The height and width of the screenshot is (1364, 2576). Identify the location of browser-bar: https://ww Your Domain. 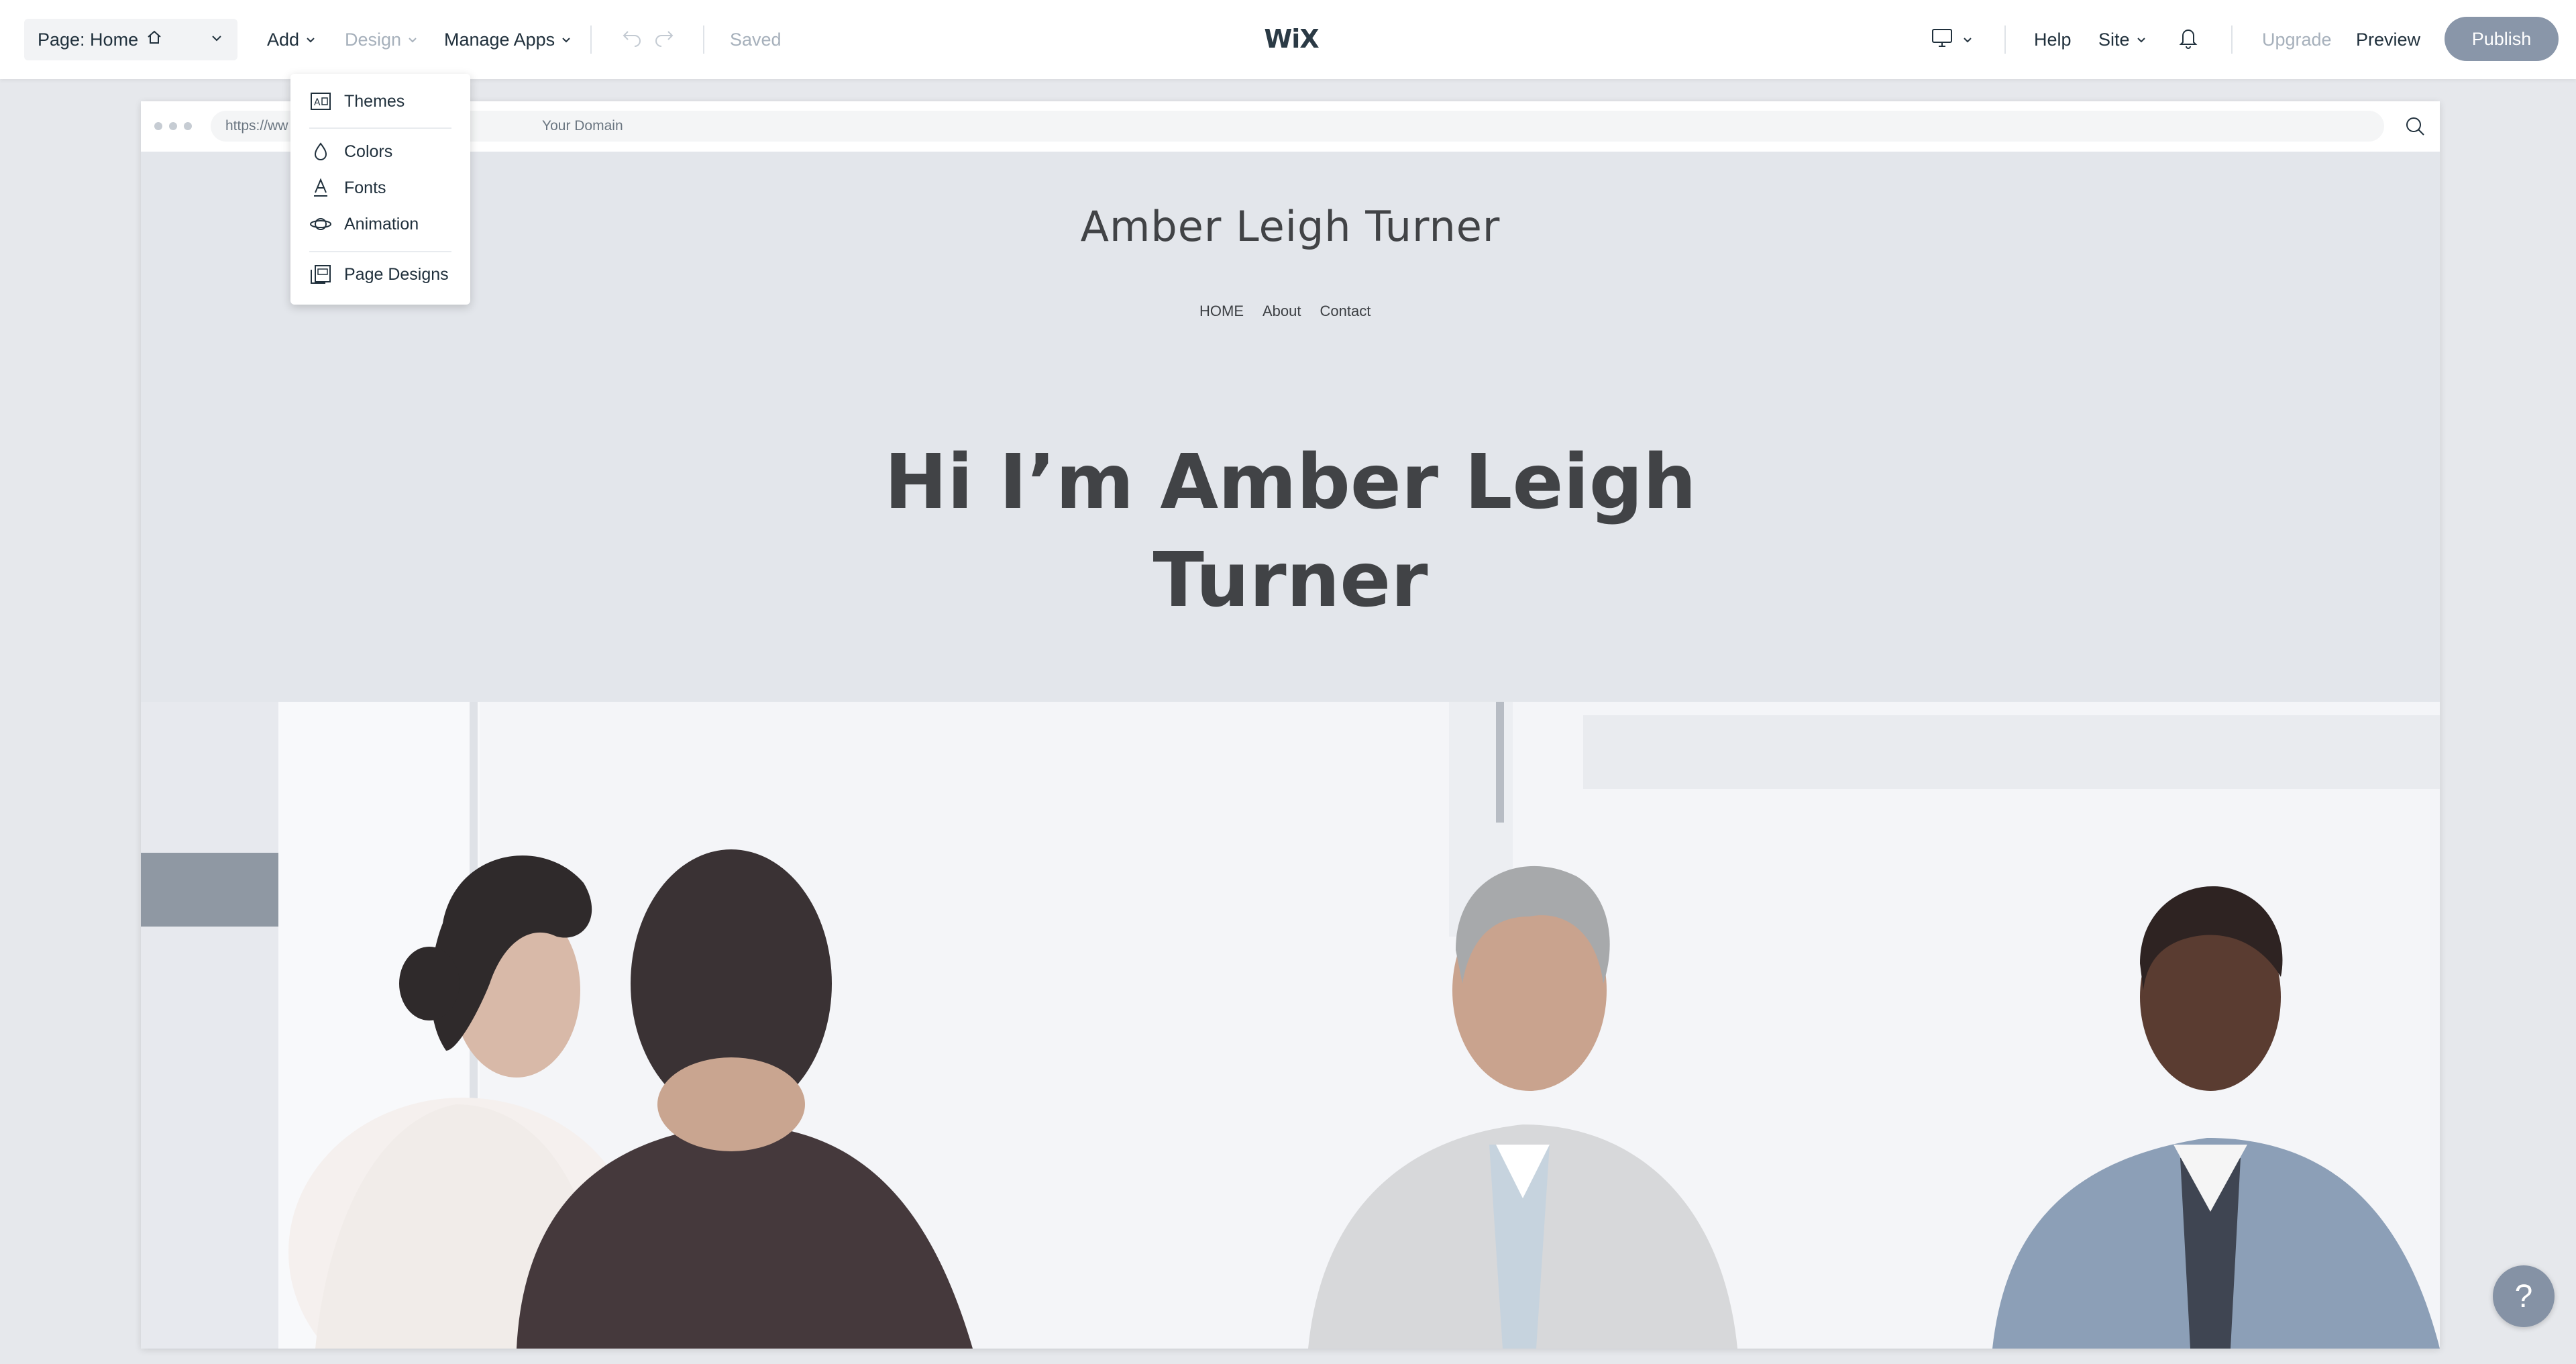
(1290, 126).